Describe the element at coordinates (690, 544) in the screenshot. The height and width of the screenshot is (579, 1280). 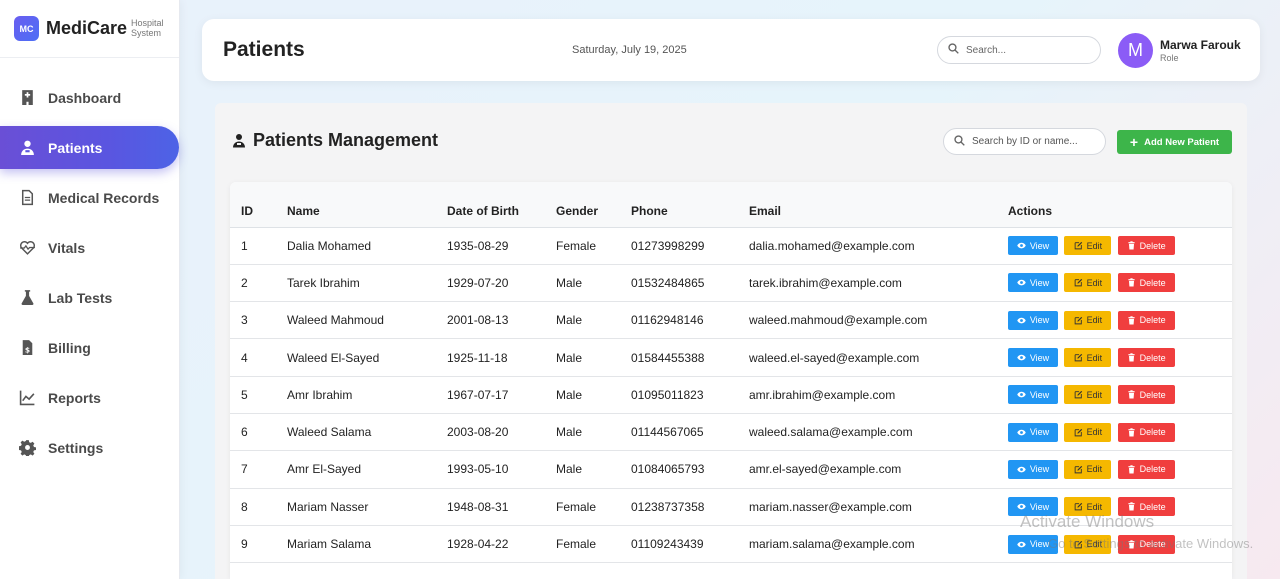
I see `cell-phone: 01109243439` at that location.